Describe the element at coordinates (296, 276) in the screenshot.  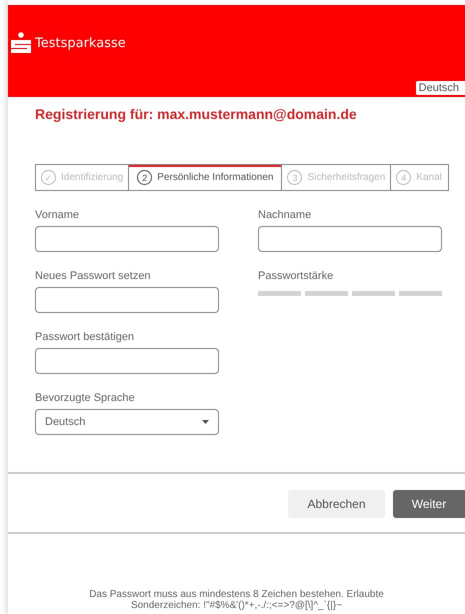
I see `field-label: Passwortstärke` at that location.